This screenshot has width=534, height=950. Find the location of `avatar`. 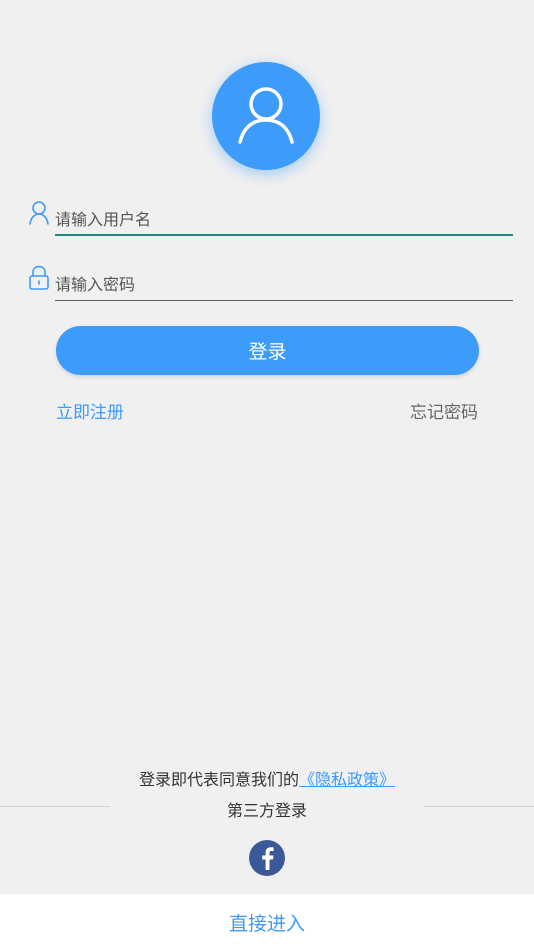

avatar is located at coordinates (266, 116).